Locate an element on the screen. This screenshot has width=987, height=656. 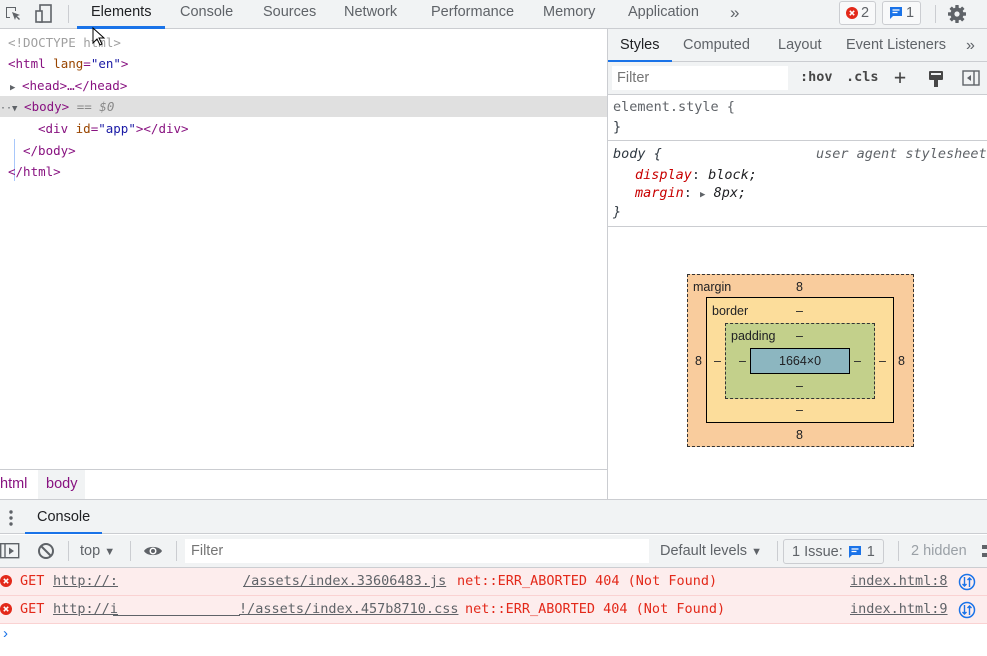
live-expression-eye-icon is located at coordinates (153, 551).